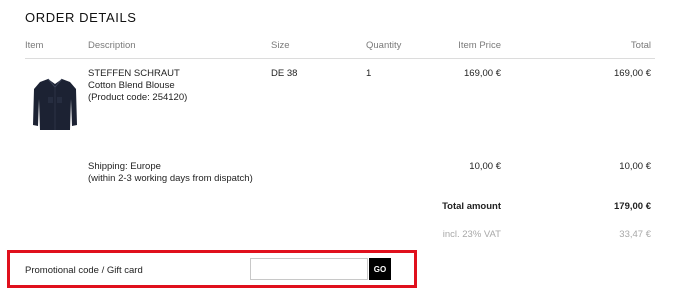 This screenshot has height=300, width=700. What do you see at coordinates (124, 166) in the screenshot?
I see `shipping-method: Shipping: Europe` at bounding box center [124, 166].